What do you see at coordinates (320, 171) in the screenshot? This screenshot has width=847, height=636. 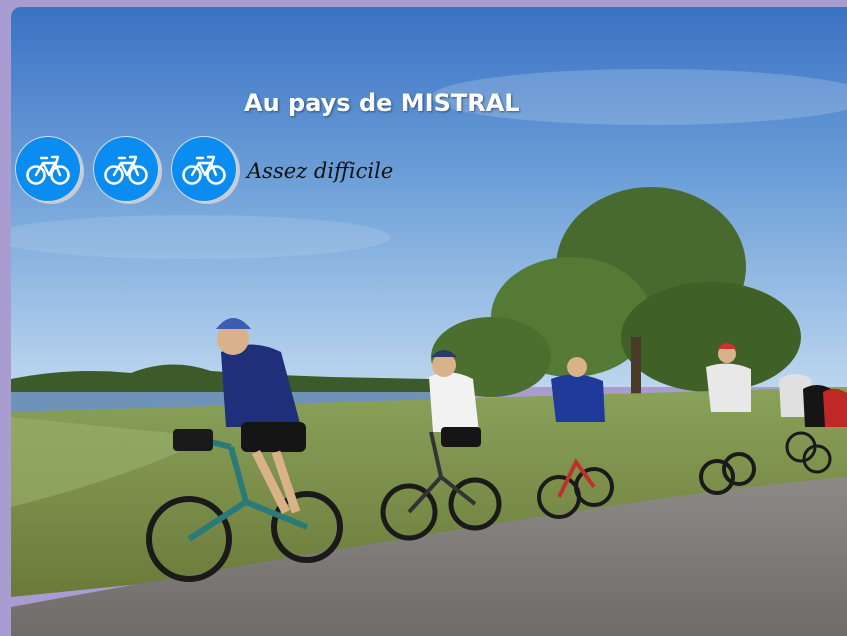 I see `difficulty-label: Assez difficile` at bounding box center [320, 171].